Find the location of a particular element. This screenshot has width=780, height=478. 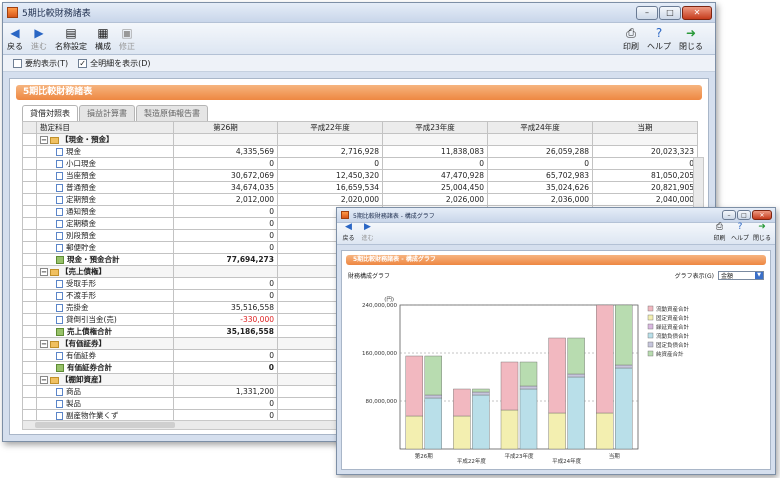

account-label: 有価証券 is located at coordinates (81, 355).